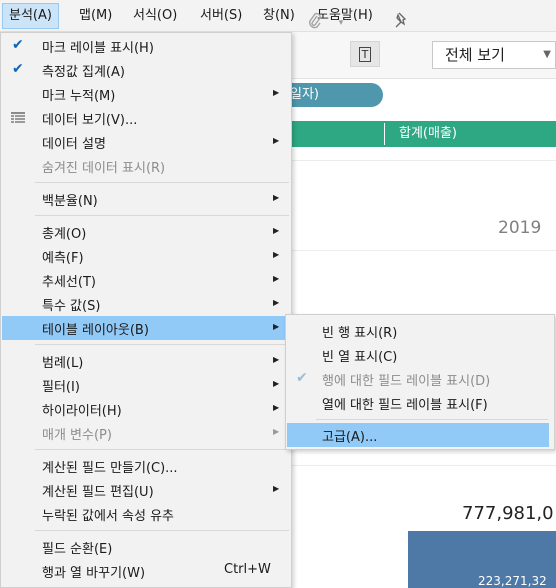  What do you see at coordinates (79, 96) in the screenshot?
I see `menu-item-label: 마크 누적(M)` at bounding box center [79, 96].